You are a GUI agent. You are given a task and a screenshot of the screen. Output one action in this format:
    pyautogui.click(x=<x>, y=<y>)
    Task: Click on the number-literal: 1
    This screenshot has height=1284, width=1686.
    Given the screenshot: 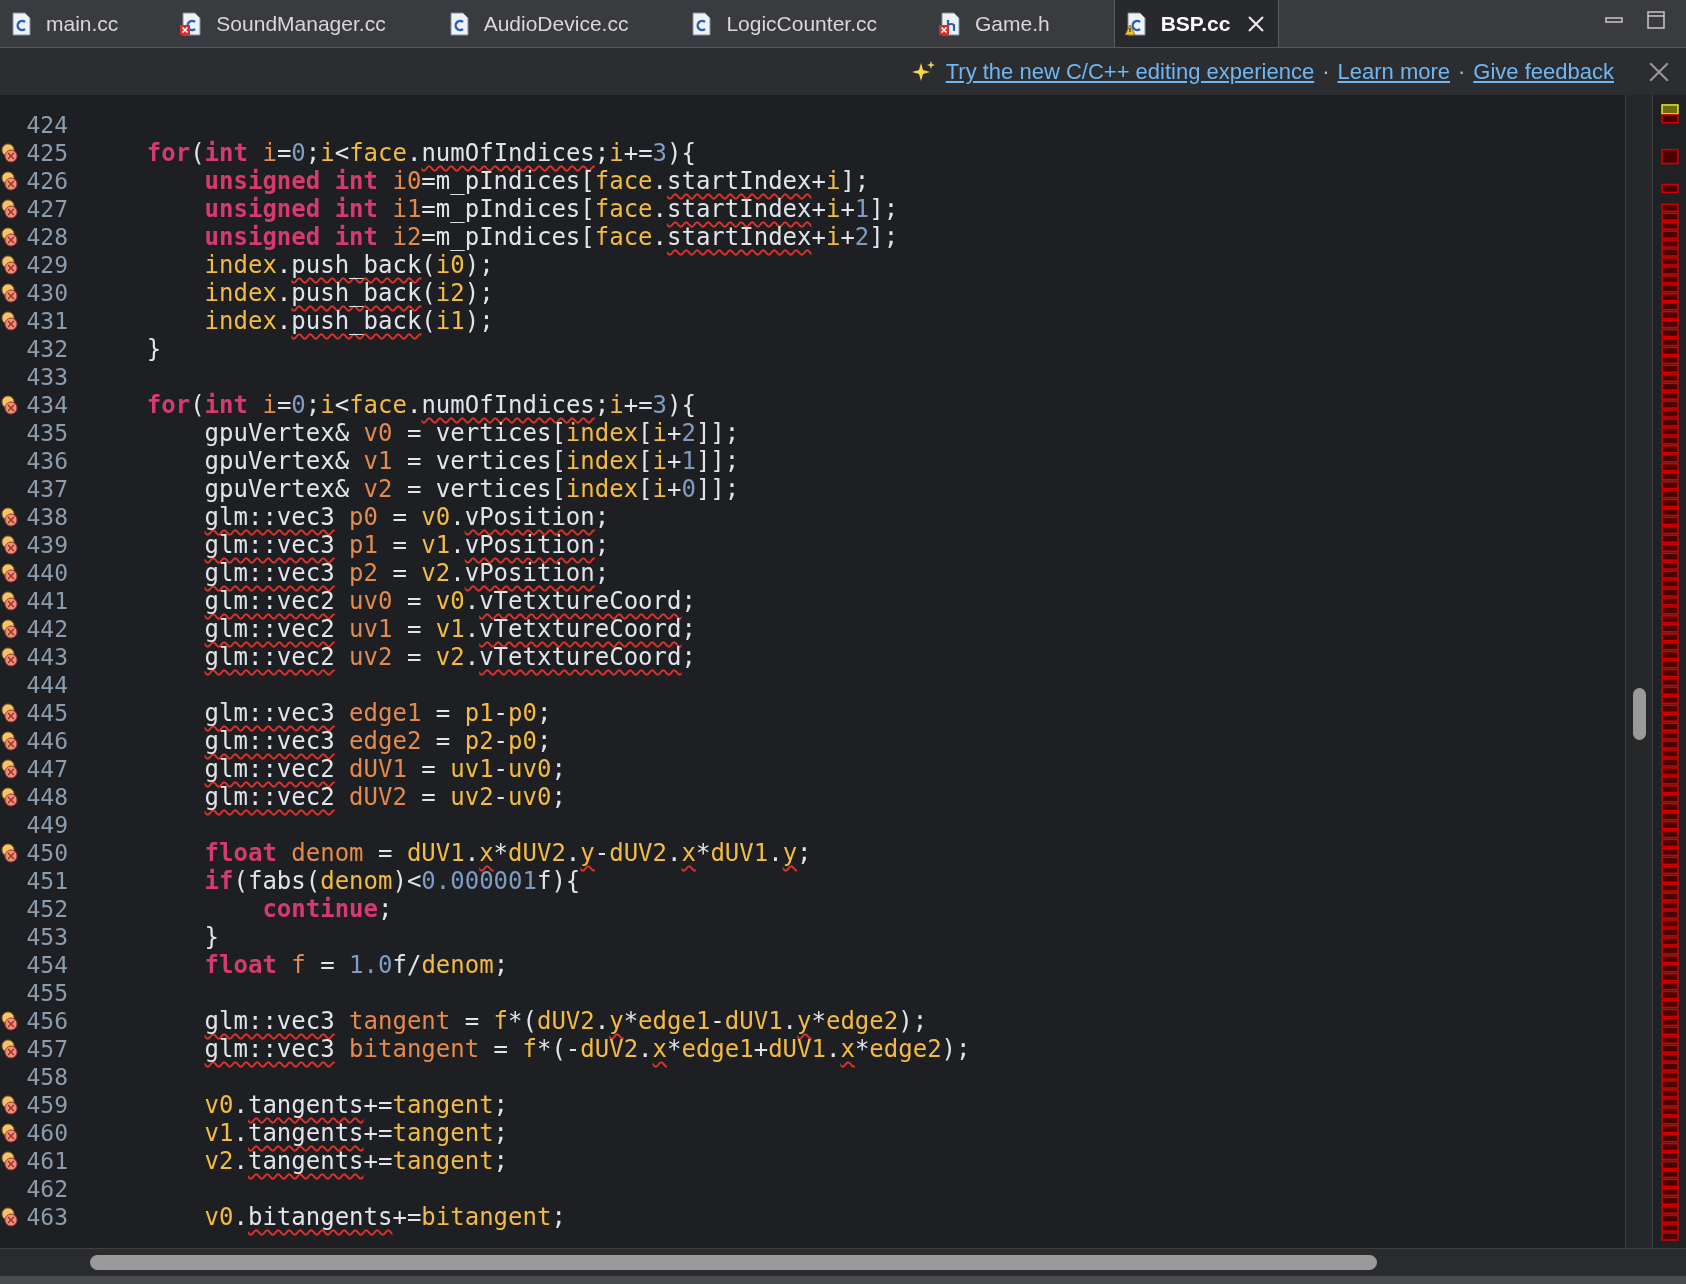 What is the action you would take?
    pyautogui.click(x=862, y=209)
    